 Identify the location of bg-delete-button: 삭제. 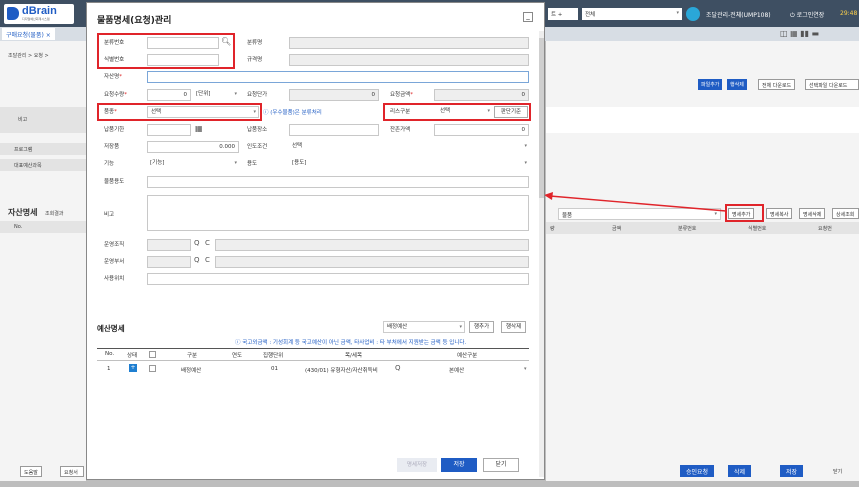
(740, 471).